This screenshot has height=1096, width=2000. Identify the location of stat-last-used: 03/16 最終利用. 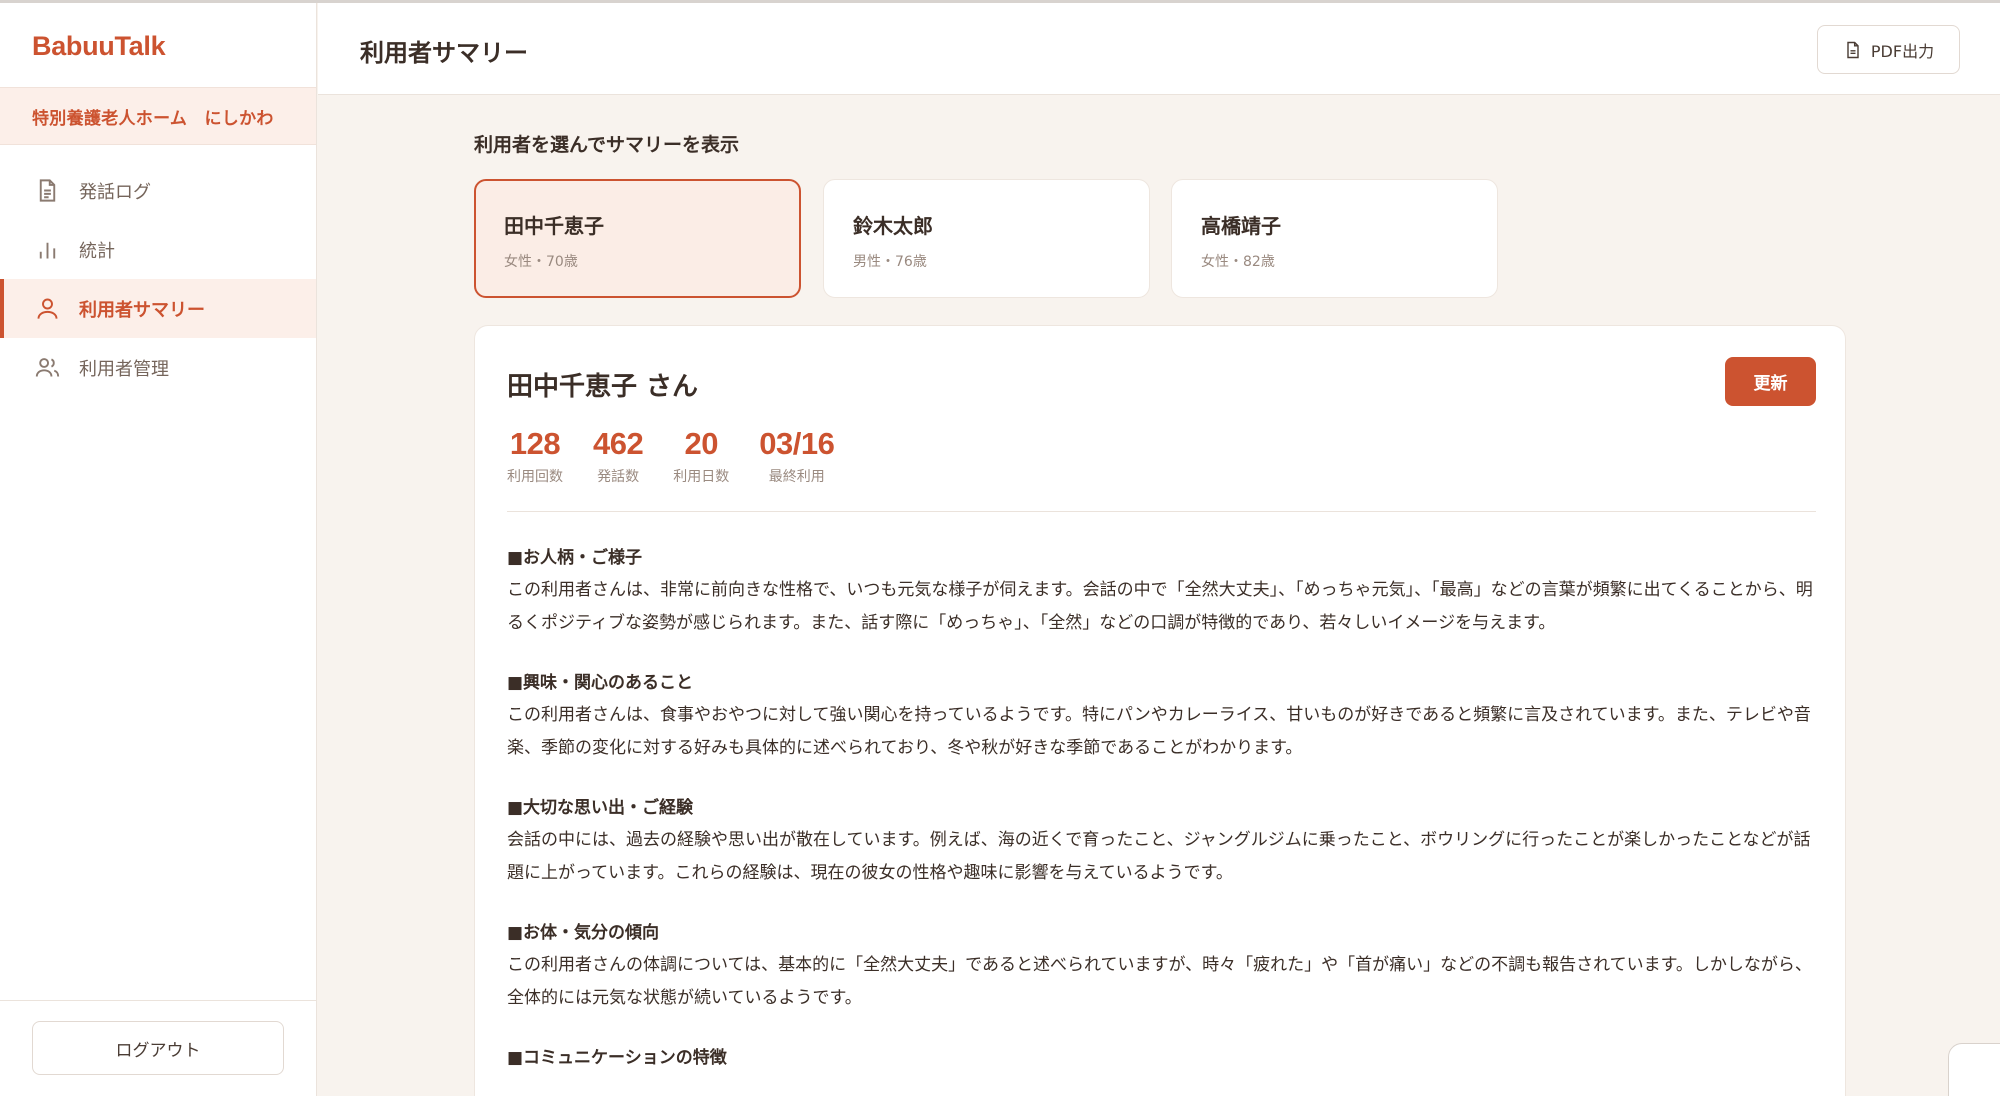
(797, 456).